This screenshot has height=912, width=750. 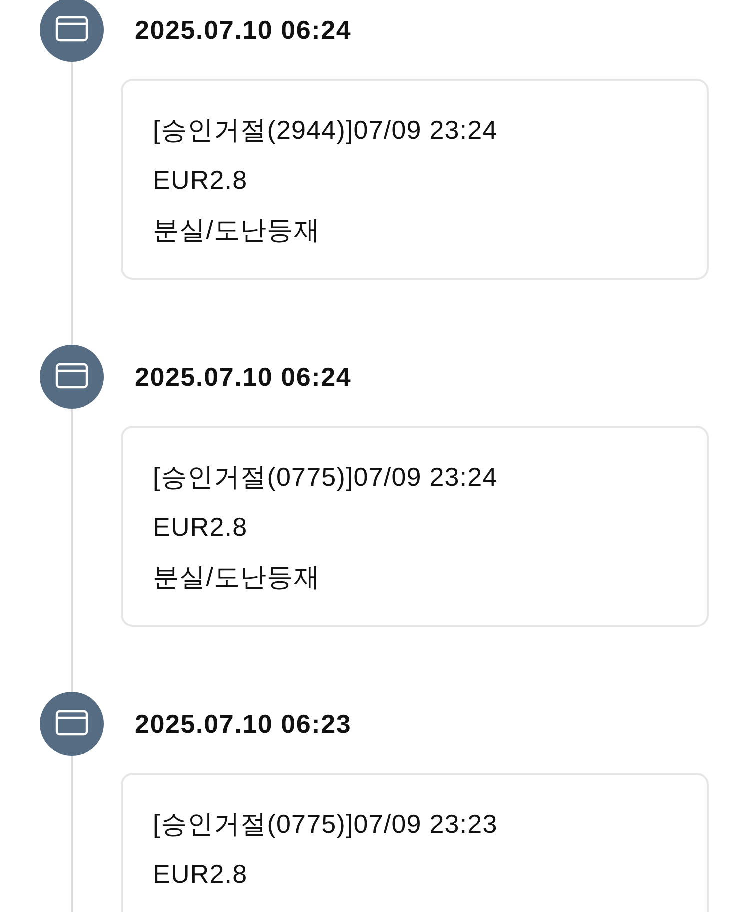 What do you see at coordinates (325, 824) in the screenshot?
I see `message-line: [승인거절(0775)]07/09 23:23` at bounding box center [325, 824].